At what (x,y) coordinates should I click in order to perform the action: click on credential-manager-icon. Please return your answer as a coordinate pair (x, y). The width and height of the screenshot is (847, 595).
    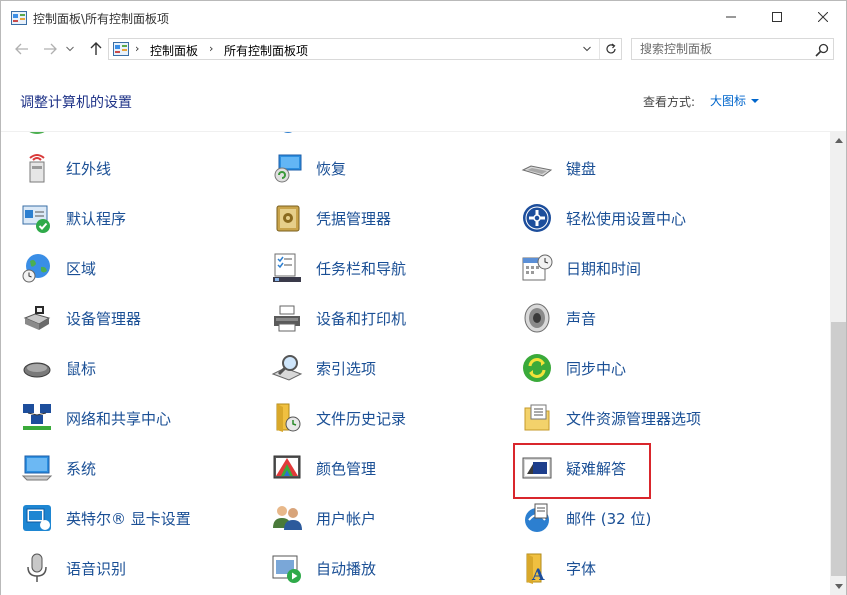
    Looking at the image, I should click on (288, 218).